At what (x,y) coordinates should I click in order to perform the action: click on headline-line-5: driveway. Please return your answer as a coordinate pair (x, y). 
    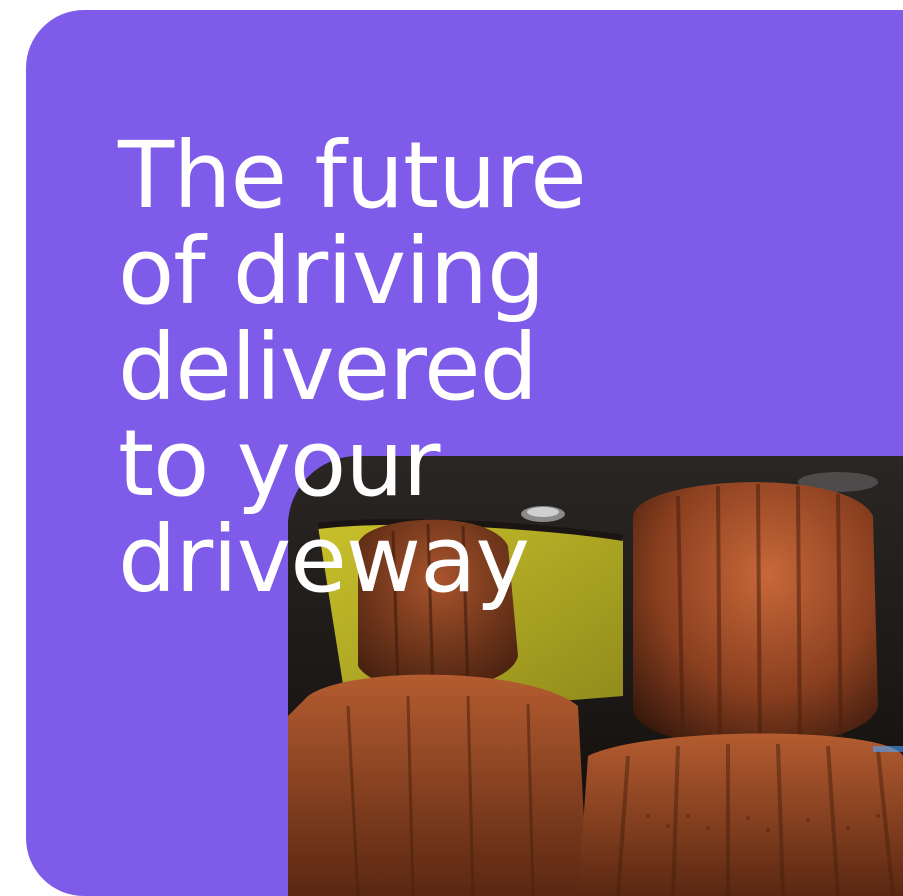
    Looking at the image, I should click on (324, 559).